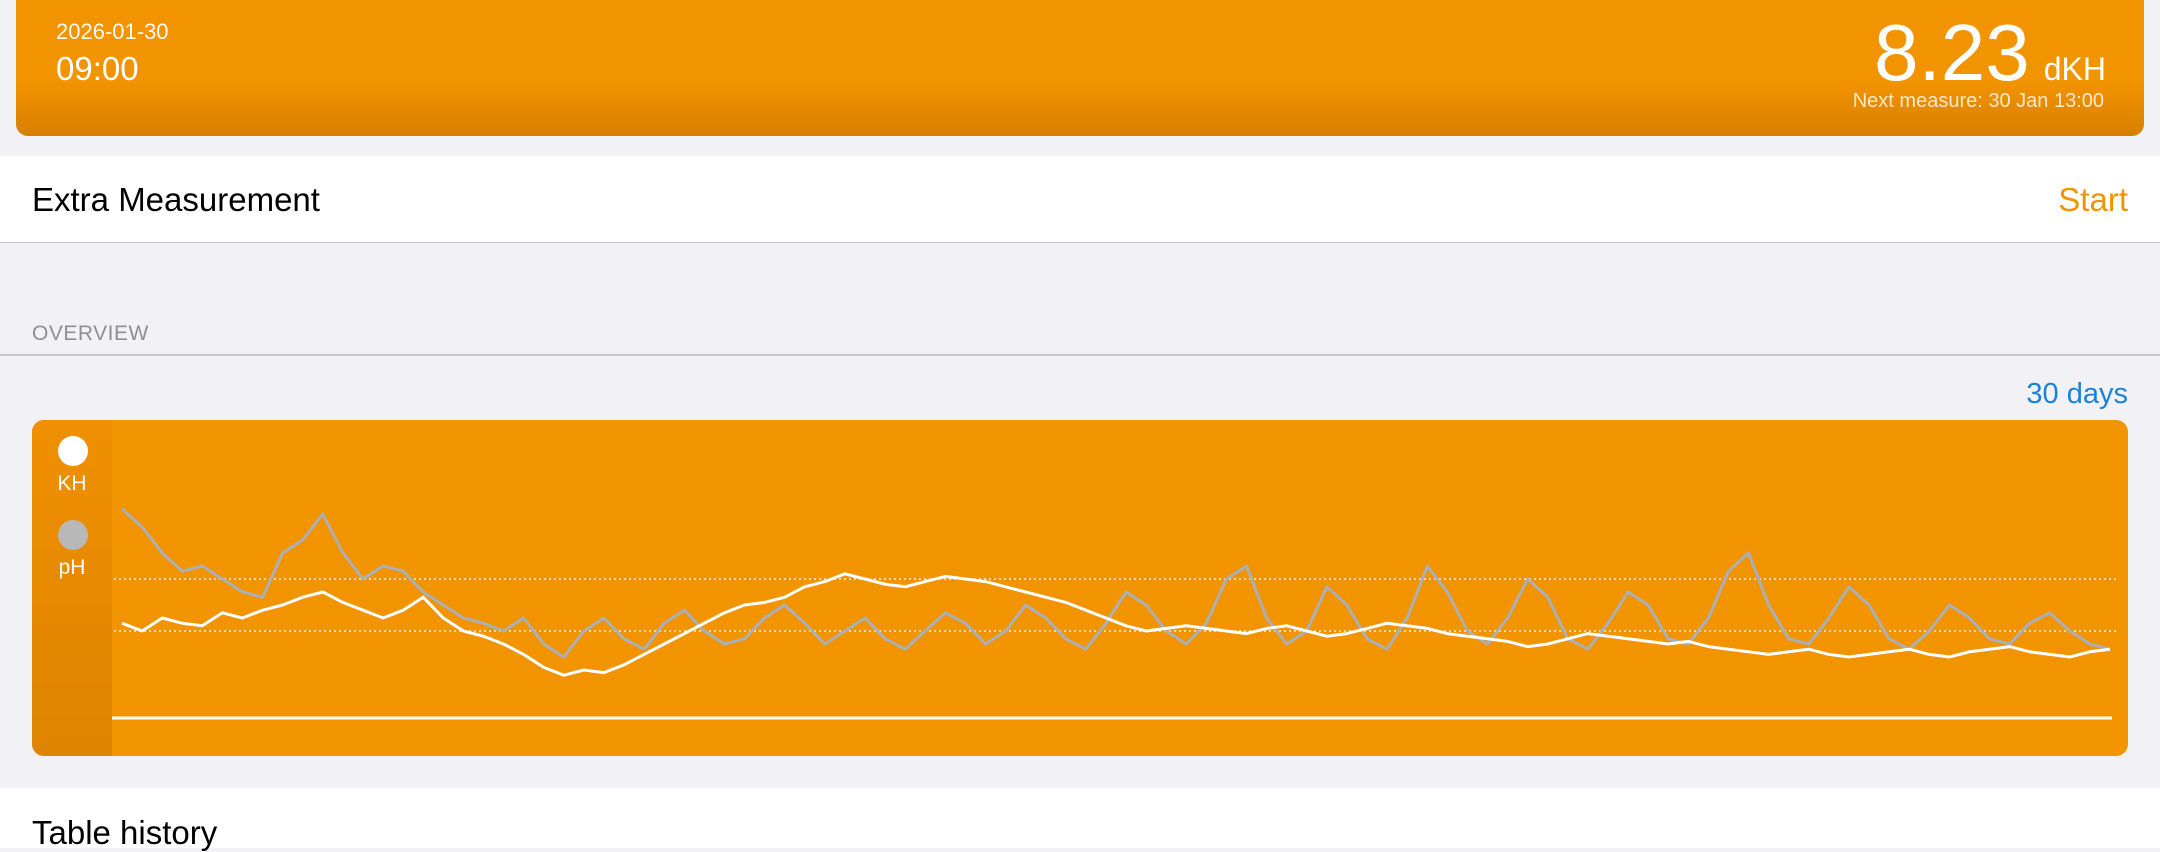 The width and height of the screenshot is (2160, 852). I want to click on measurement-date: 2026-01-30, so click(112, 31).